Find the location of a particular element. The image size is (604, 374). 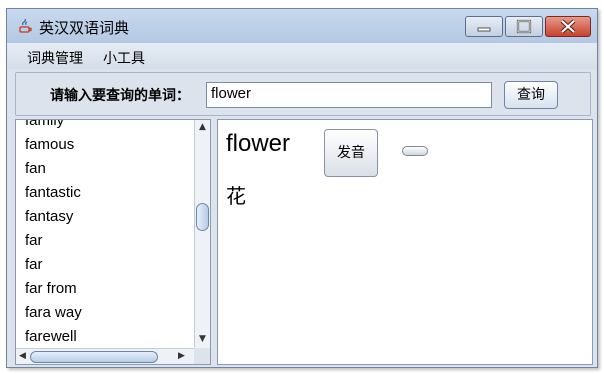

list-item: fantasy is located at coordinates (104, 217).